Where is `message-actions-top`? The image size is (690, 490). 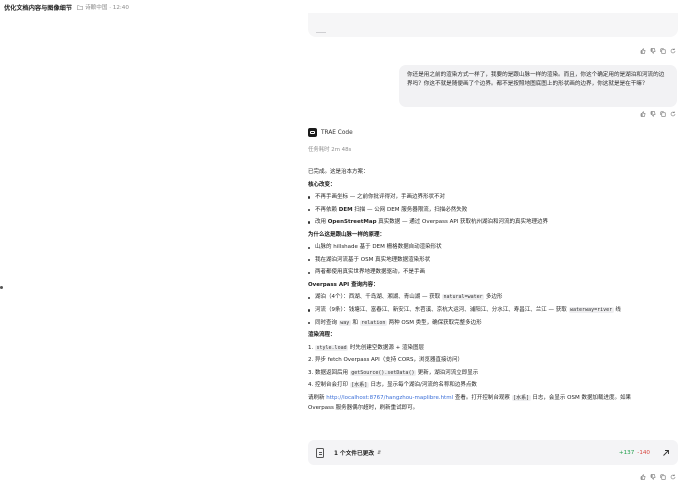 message-actions-top is located at coordinates (658, 51).